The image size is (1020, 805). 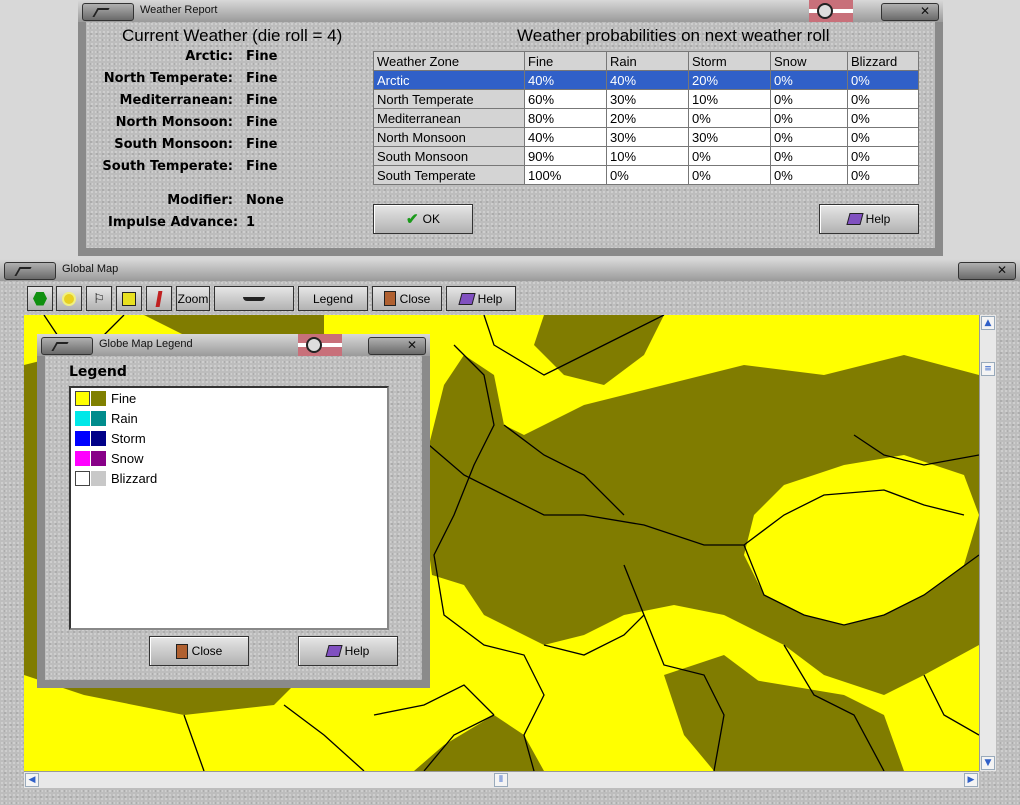 I want to click on ok-button: ✔ OK, so click(x=423, y=219).